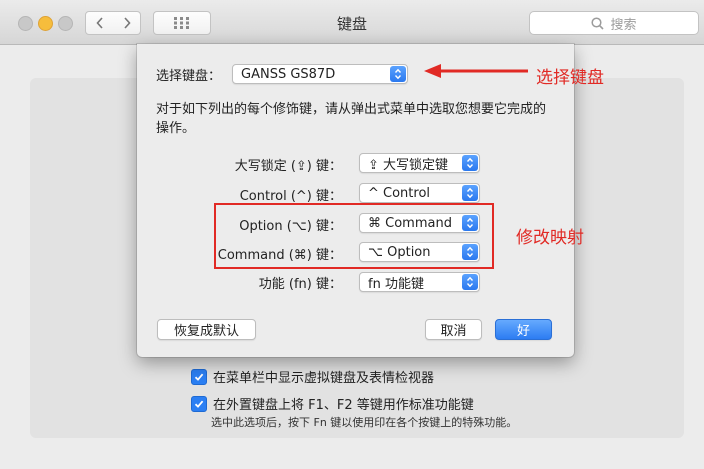  I want to click on caps-lock-key-select: ⇪ 大写锁定键, so click(419, 163).